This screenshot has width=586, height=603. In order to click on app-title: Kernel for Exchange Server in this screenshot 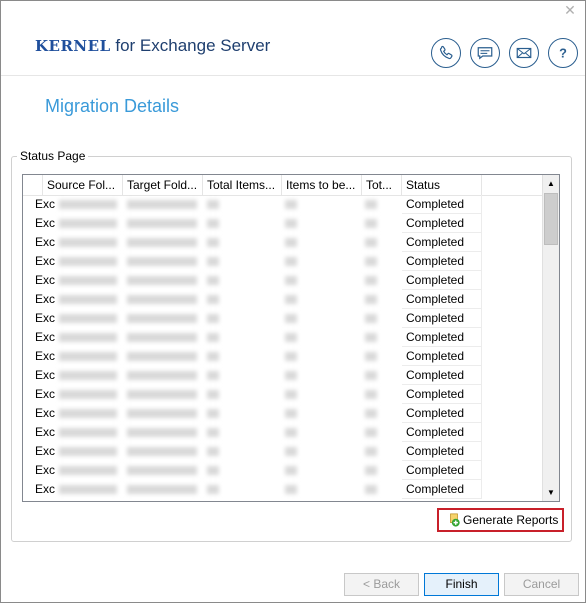, I will do `click(152, 45)`.